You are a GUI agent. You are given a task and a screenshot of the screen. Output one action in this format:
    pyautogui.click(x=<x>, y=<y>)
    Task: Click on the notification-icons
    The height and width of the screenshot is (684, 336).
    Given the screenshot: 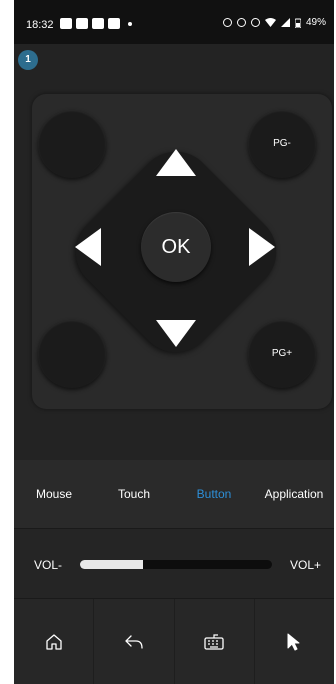 What is the action you would take?
    pyautogui.click(x=96, y=23)
    